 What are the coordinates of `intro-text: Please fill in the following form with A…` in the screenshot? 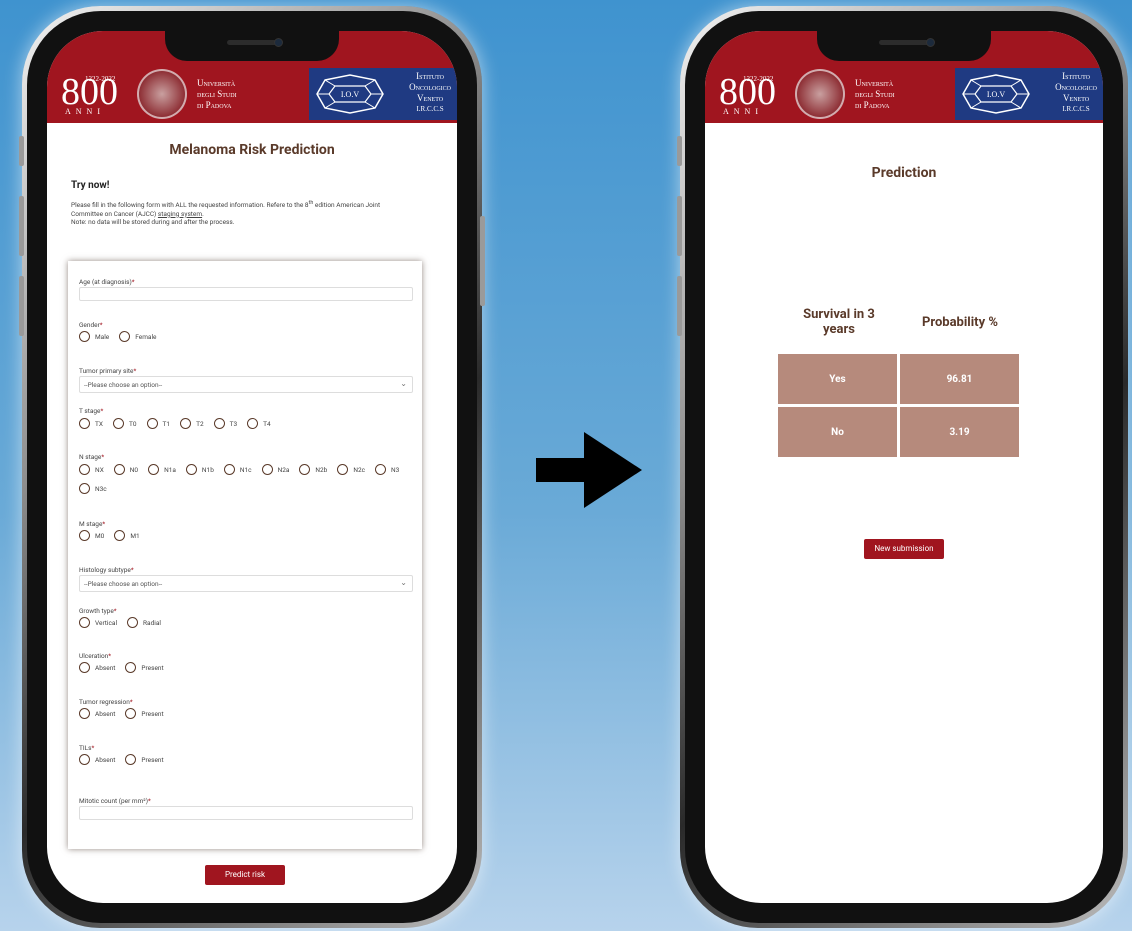 It's located at (226, 213).